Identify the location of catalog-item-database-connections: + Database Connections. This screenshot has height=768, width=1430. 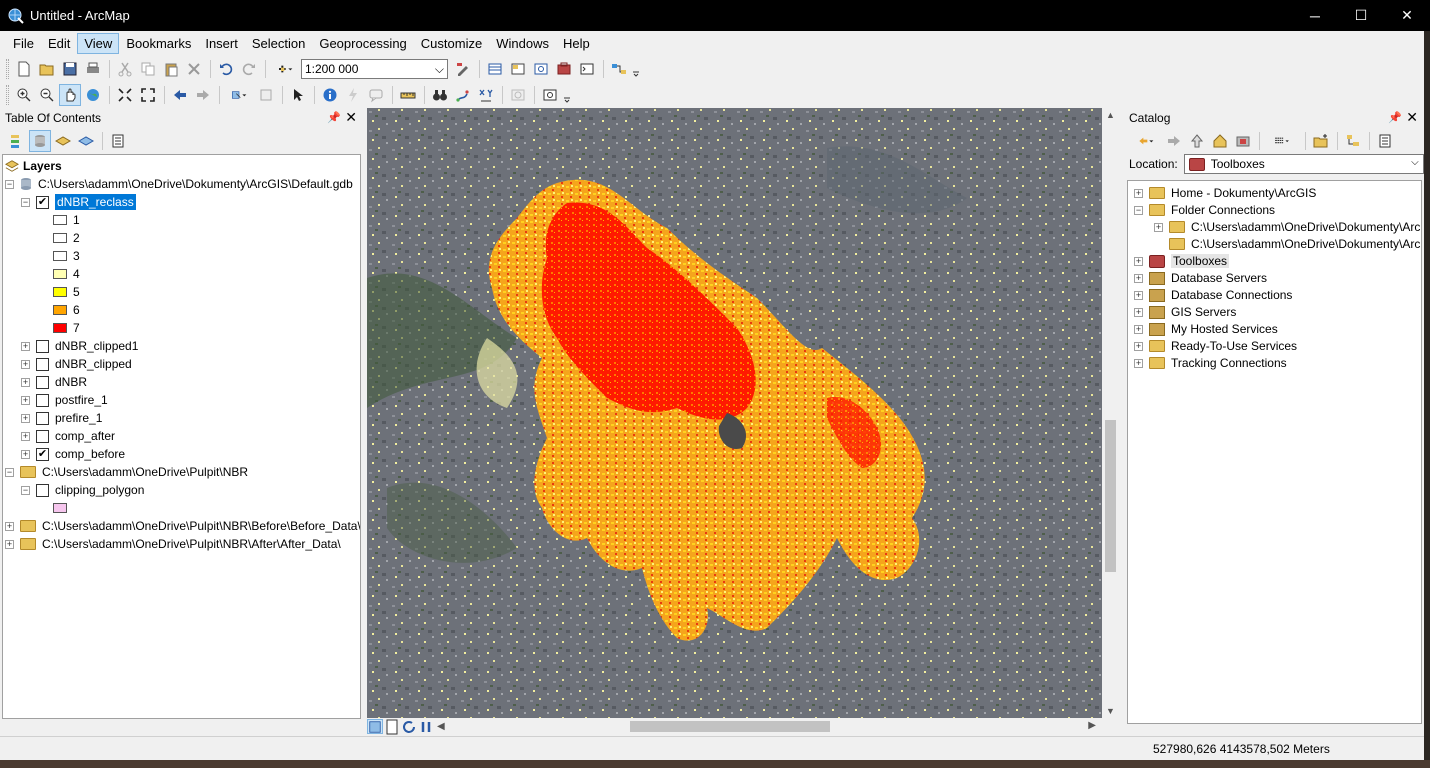
(1213, 295).